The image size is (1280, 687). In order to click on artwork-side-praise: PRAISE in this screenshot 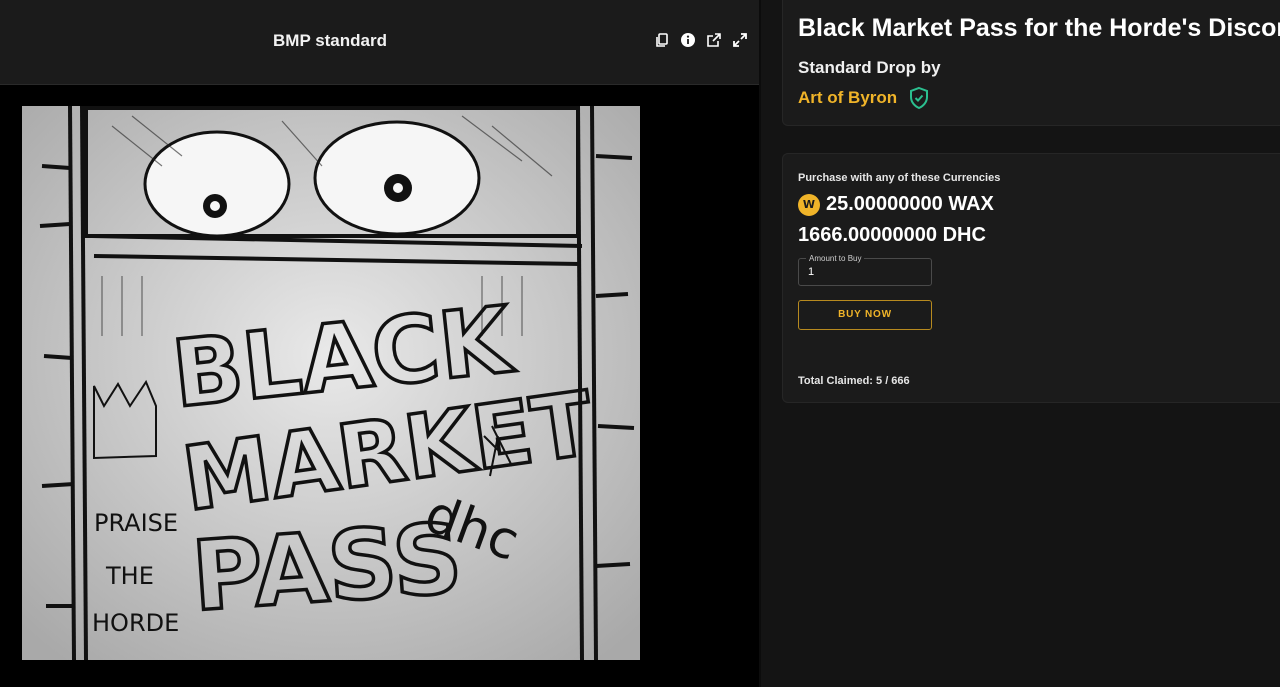, I will do `click(136, 523)`.